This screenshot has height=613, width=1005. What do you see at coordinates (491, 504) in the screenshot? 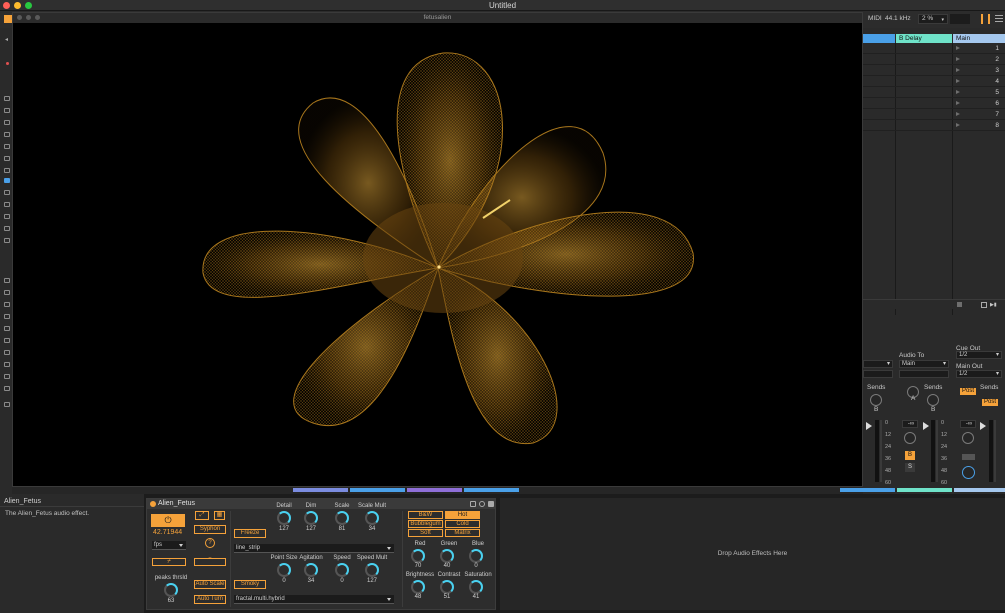
I see `device-menu-icon` at bounding box center [491, 504].